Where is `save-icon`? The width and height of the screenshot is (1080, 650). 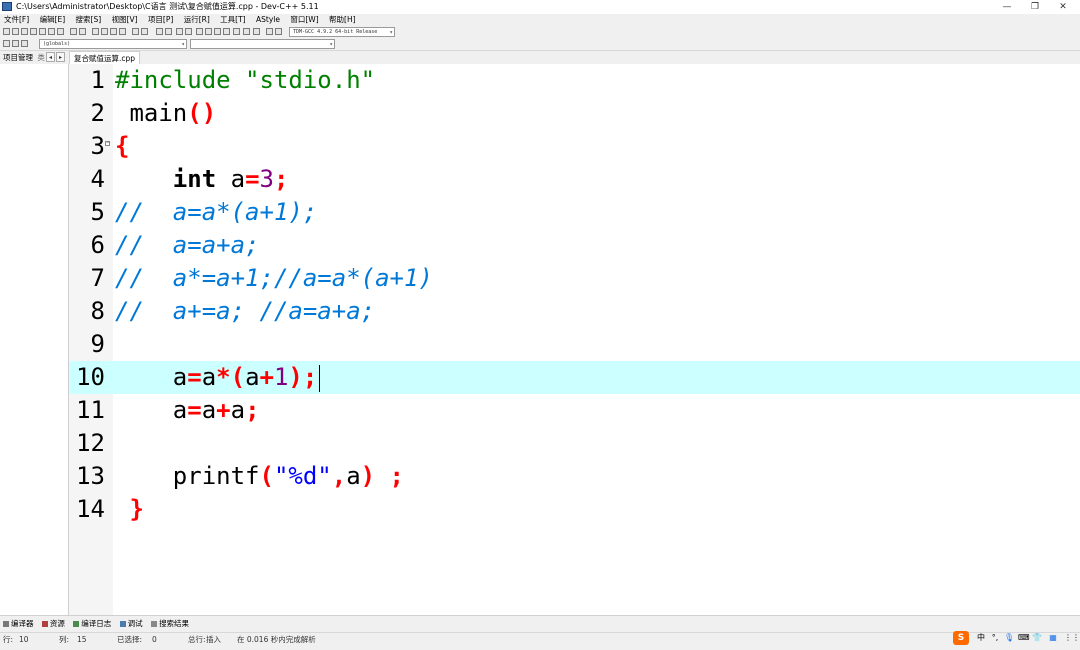 save-icon is located at coordinates (24, 31).